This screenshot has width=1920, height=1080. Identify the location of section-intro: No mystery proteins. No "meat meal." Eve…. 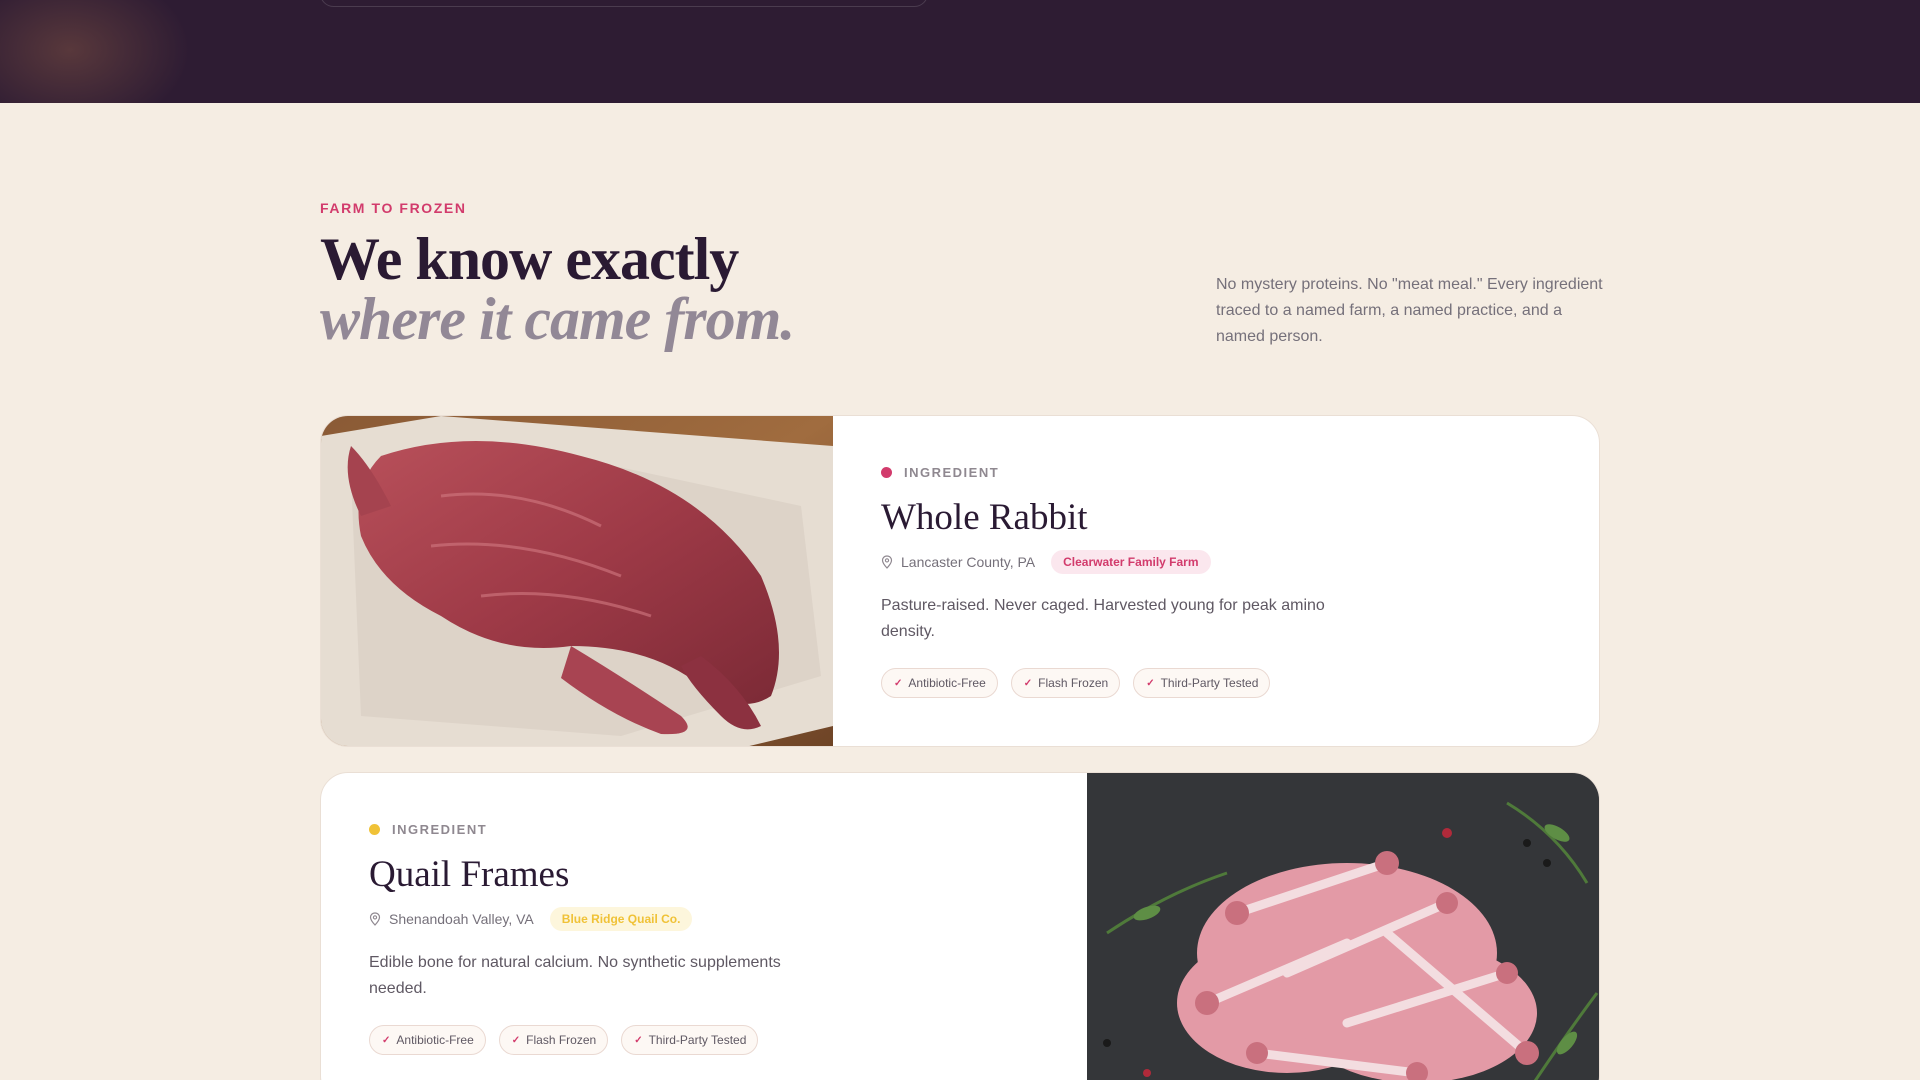
(1409, 310).